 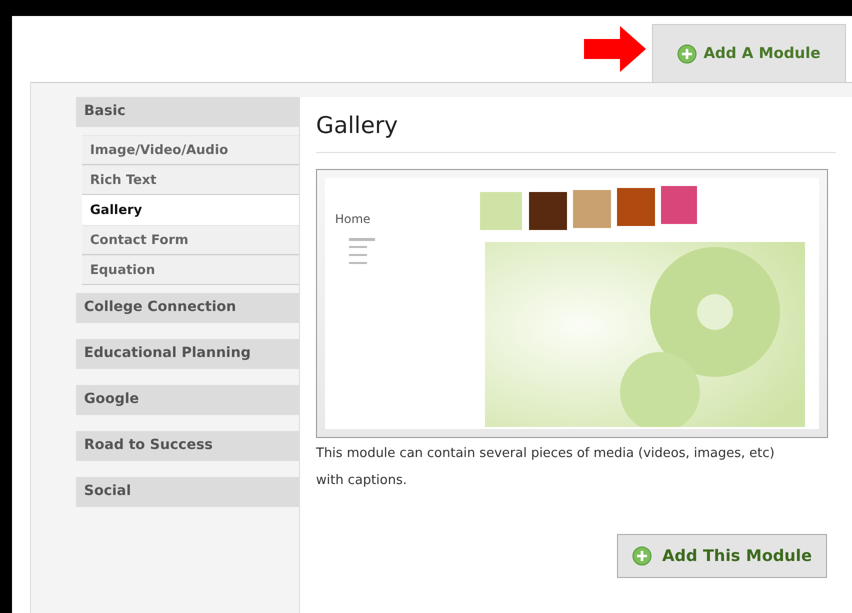 What do you see at coordinates (187, 112) in the screenshot?
I see `category-header: Basic` at bounding box center [187, 112].